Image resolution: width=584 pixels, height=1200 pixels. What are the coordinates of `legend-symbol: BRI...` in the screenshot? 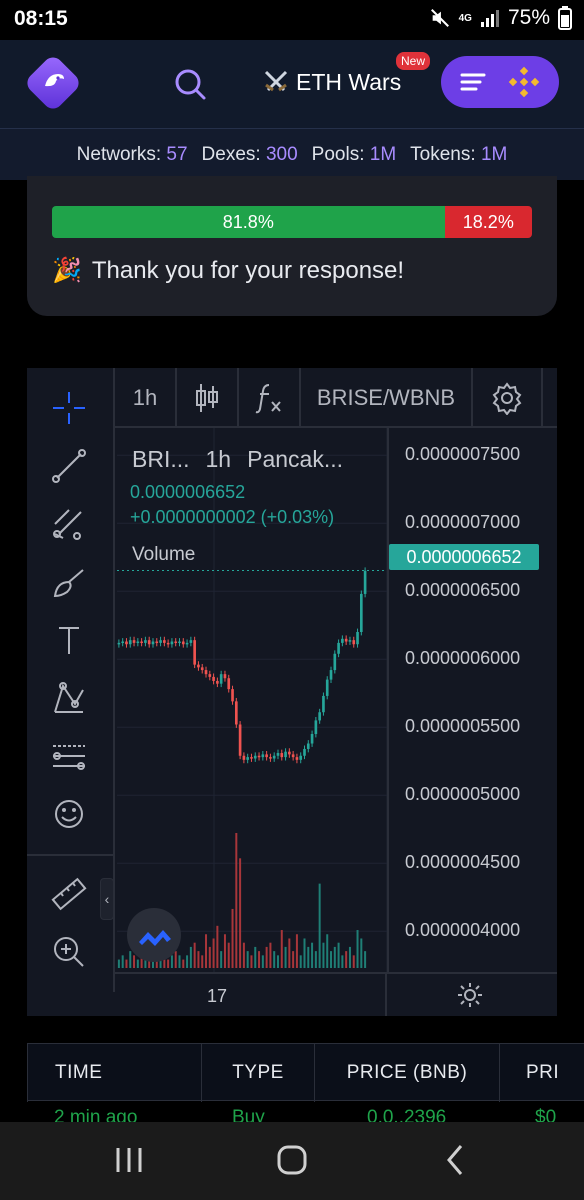 It's located at (161, 459).